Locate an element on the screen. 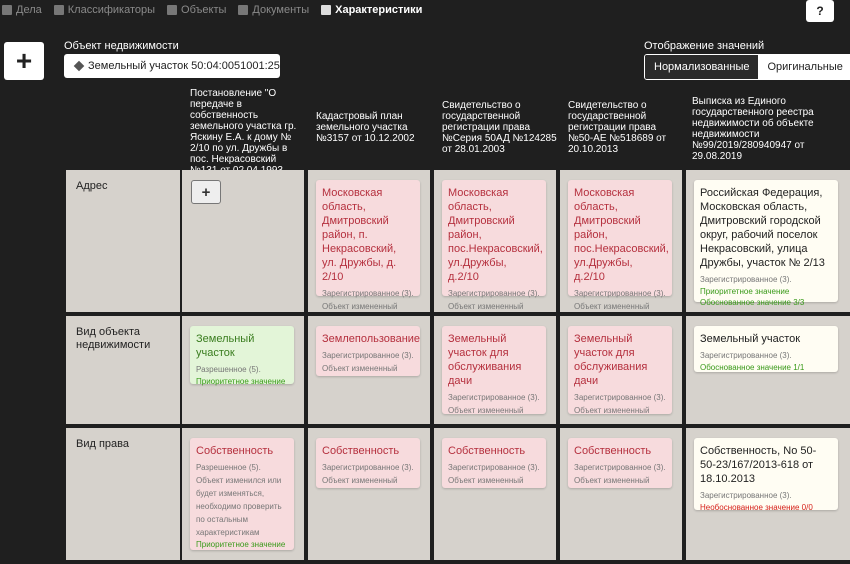 This screenshot has width=850, height=564. list-icon is located at coordinates (58, 10).